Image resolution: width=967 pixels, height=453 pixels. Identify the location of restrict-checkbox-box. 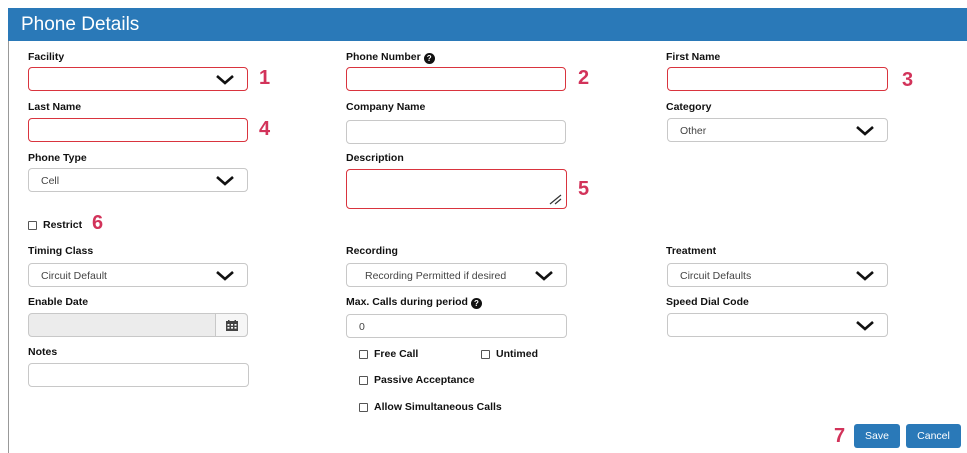
(32, 225).